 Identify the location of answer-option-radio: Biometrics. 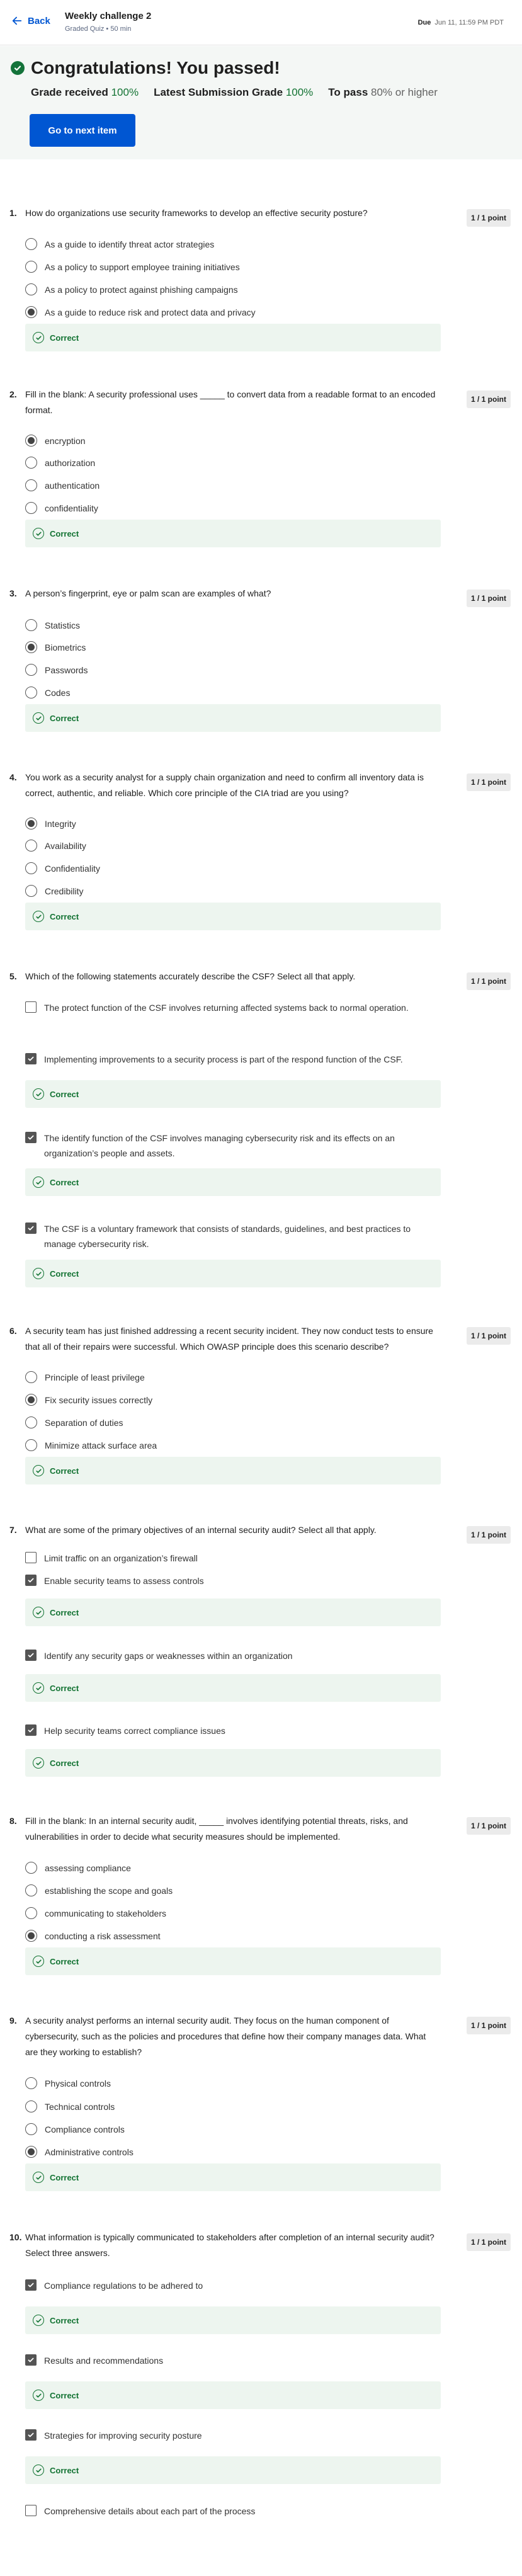
(233, 647).